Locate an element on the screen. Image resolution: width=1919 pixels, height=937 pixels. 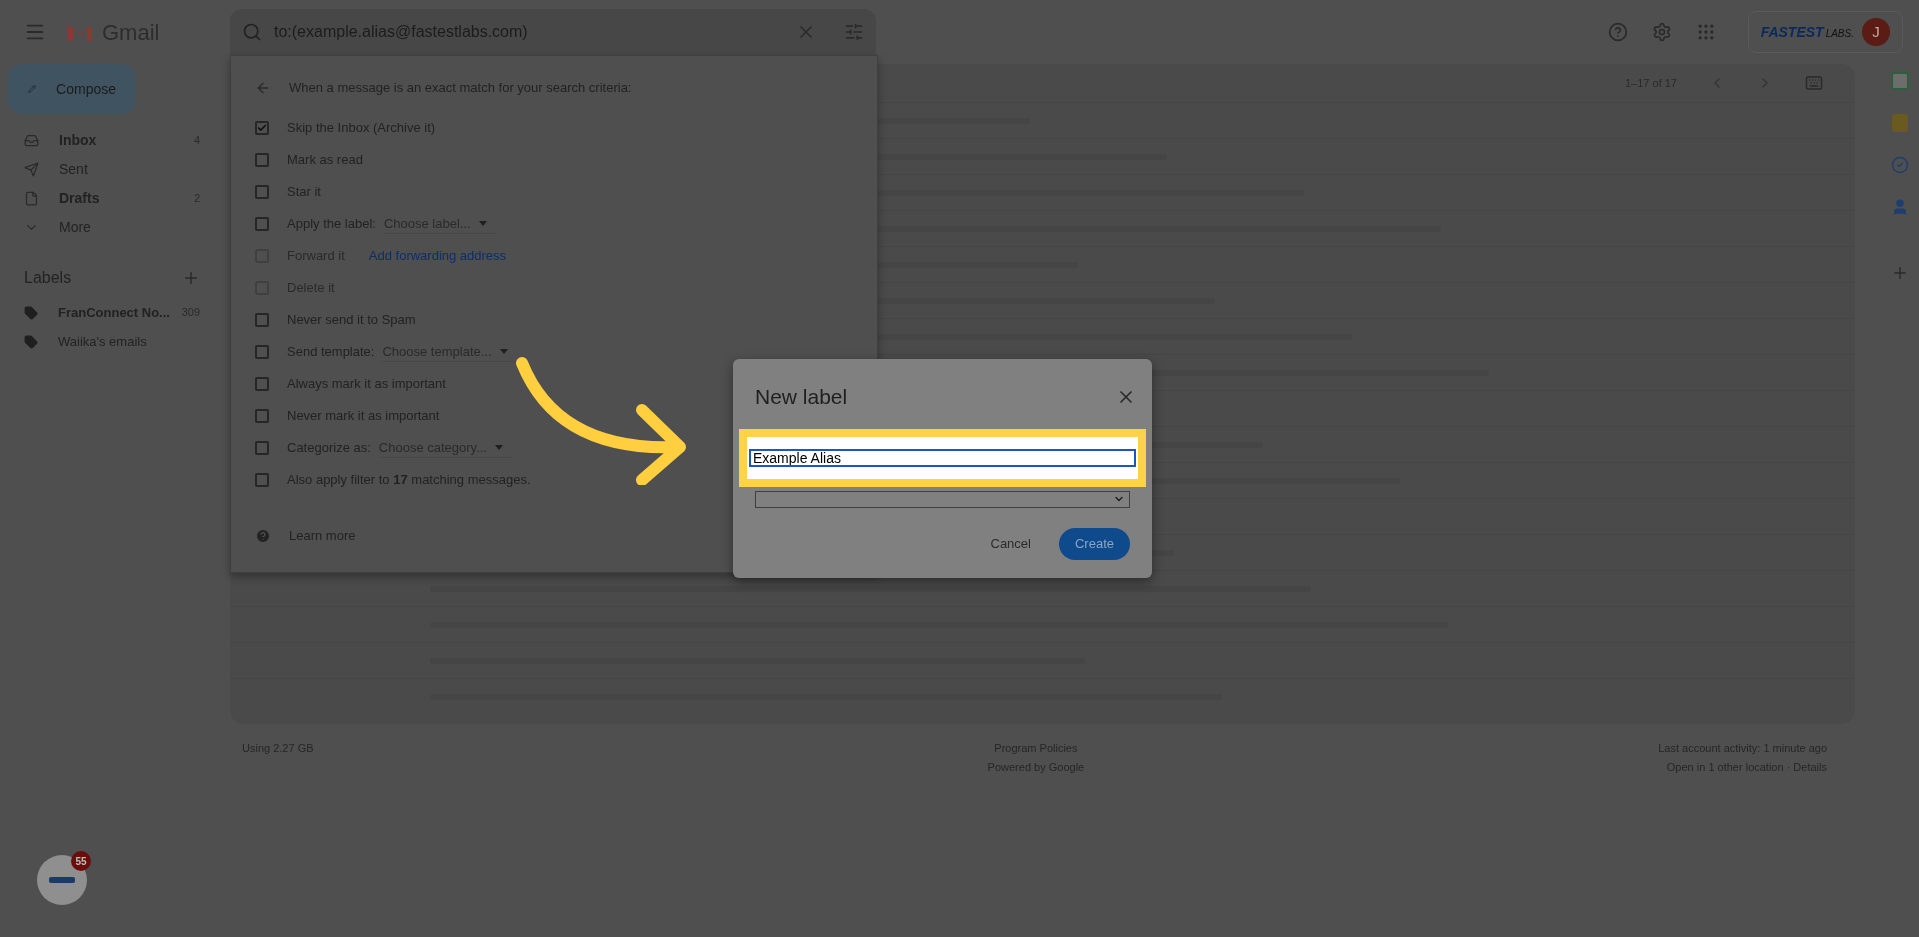
company-logo-suffix: LABS. is located at coordinates (1839, 33).